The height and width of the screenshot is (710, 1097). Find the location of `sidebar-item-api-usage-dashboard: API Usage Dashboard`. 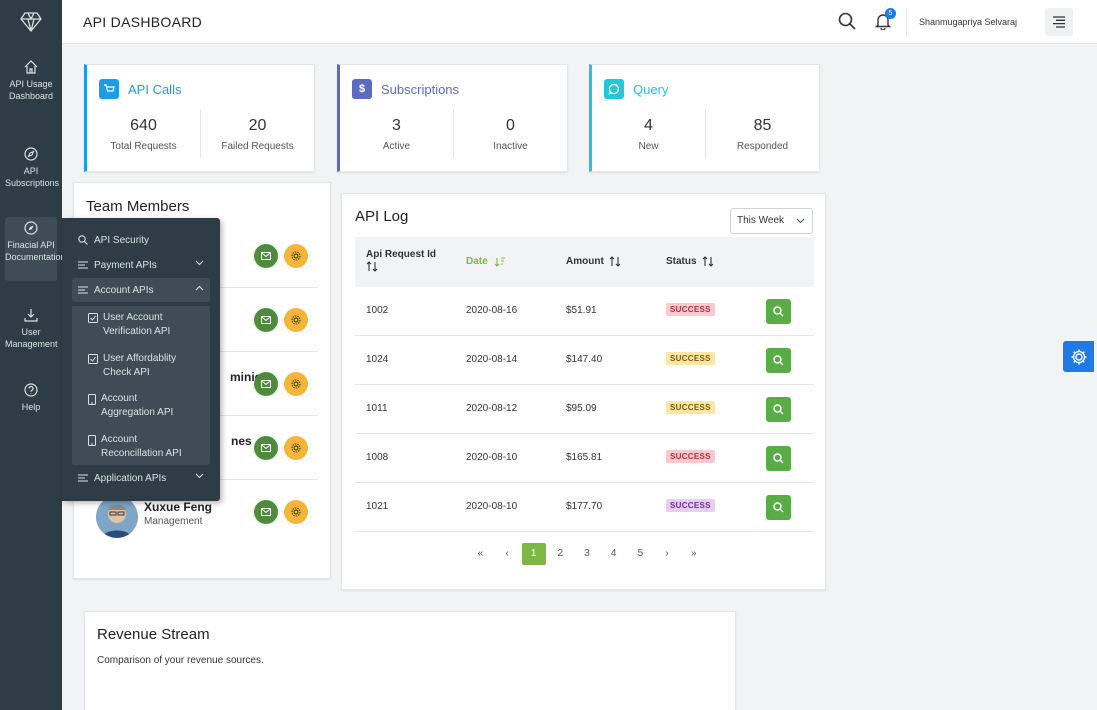

sidebar-item-api-usage-dashboard: API Usage Dashboard is located at coordinates (31, 81).